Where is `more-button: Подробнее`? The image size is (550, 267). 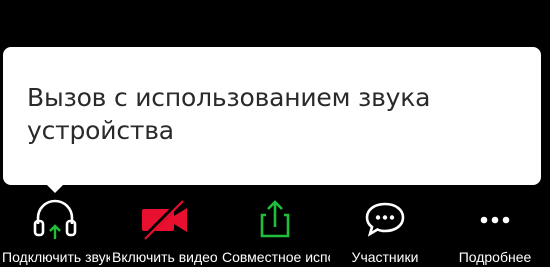 more-button: Подробнее is located at coordinates (495, 231).